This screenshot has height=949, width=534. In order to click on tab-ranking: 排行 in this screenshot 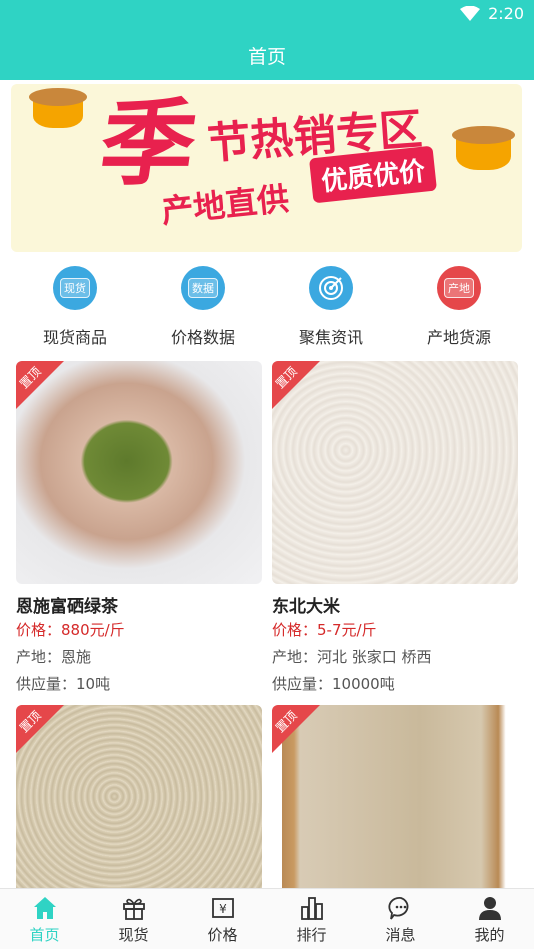, I will do `click(311, 919)`.